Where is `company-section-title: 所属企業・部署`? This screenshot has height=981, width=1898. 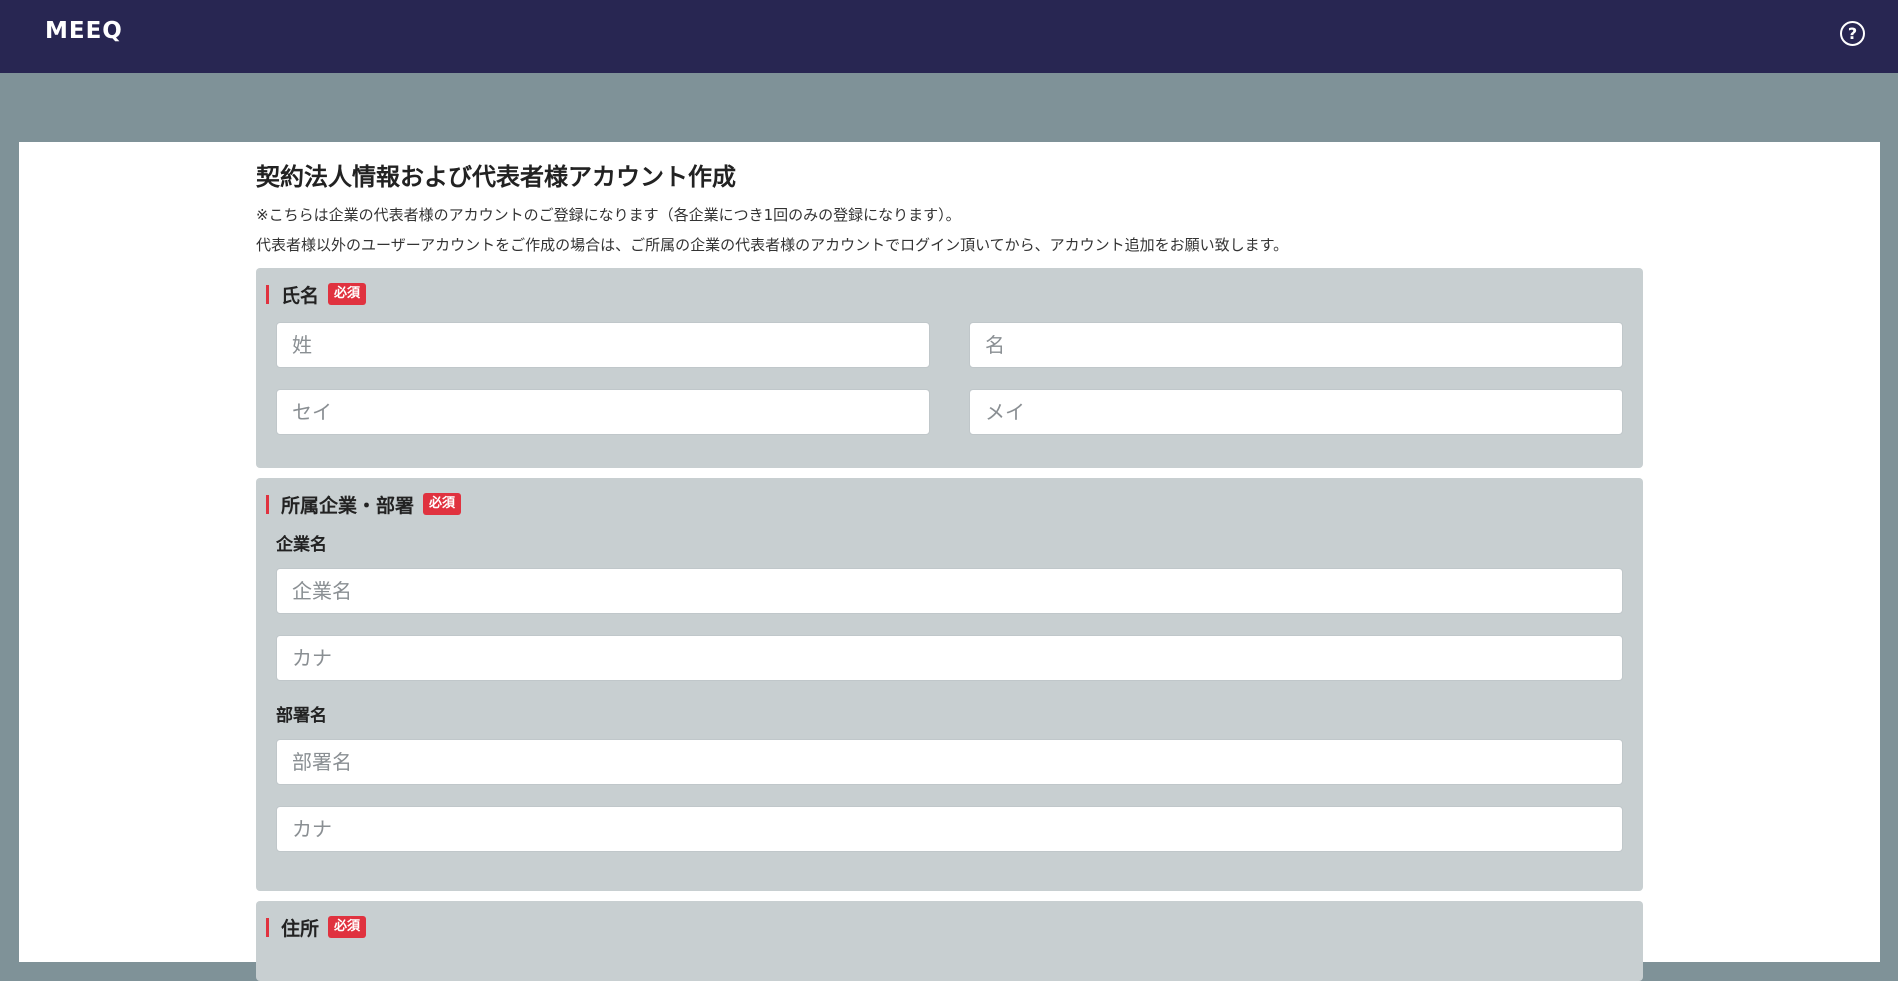
company-section-title: 所属企業・部署 is located at coordinates (348, 505).